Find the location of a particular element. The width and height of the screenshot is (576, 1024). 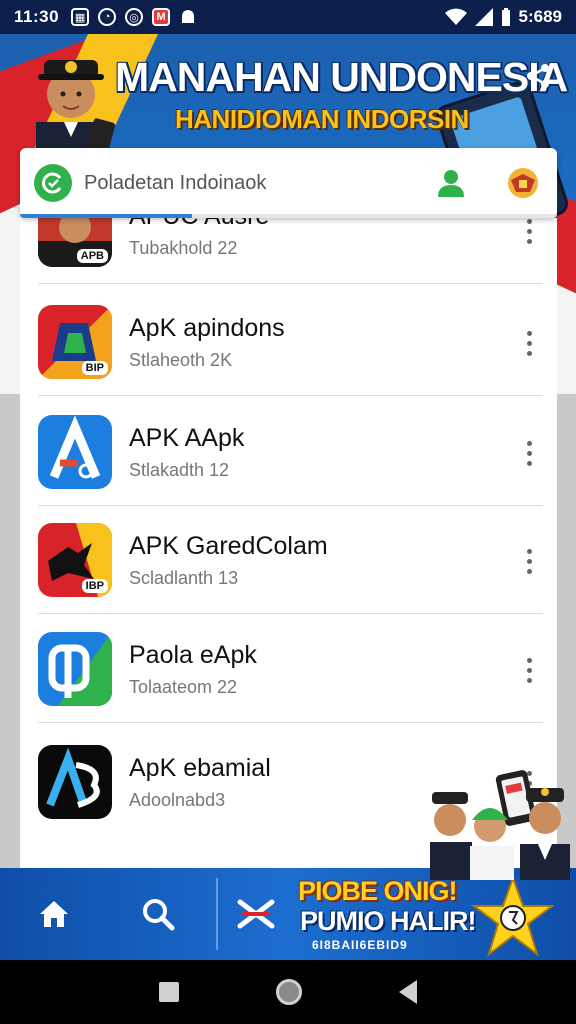

home-icon is located at coordinates (54, 914).